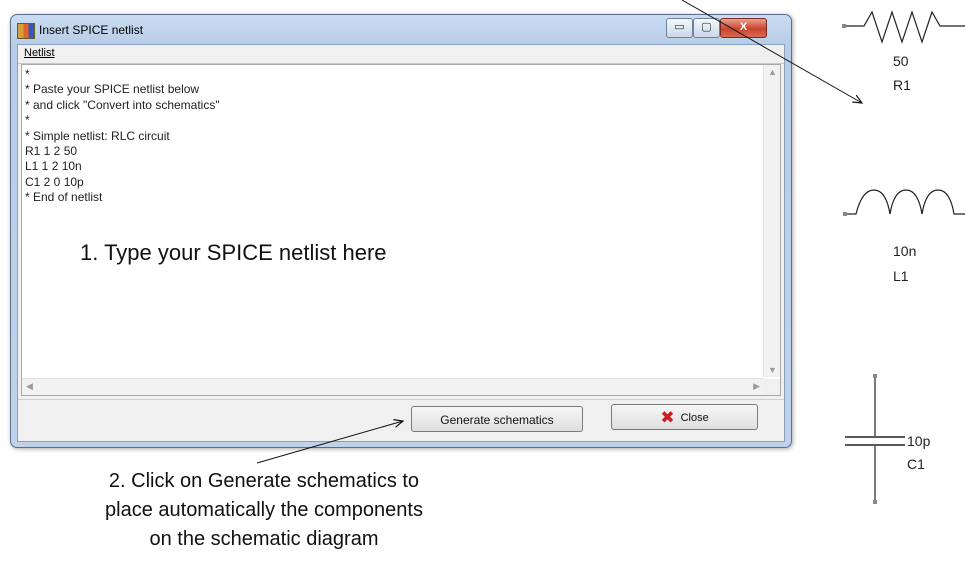 The width and height of the screenshot is (965, 565). I want to click on step2-line2: place automatically the components, so click(264, 510).